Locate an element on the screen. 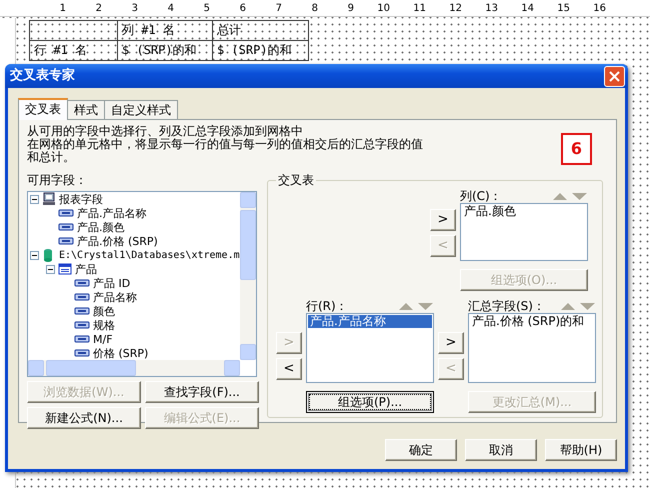  field-tree: 报表字段 产品.产品名称 产品.颜色 产品.价格 (SRP) E:\Crystal1\Databases\xtreme.m 产品 产品 ID 产品名称 颜色 规格 M/F 价格 (SRP) is located at coordinates (142, 284).